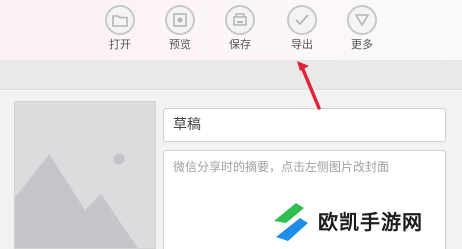  I want to click on export-button: 导出, so click(302, 31).